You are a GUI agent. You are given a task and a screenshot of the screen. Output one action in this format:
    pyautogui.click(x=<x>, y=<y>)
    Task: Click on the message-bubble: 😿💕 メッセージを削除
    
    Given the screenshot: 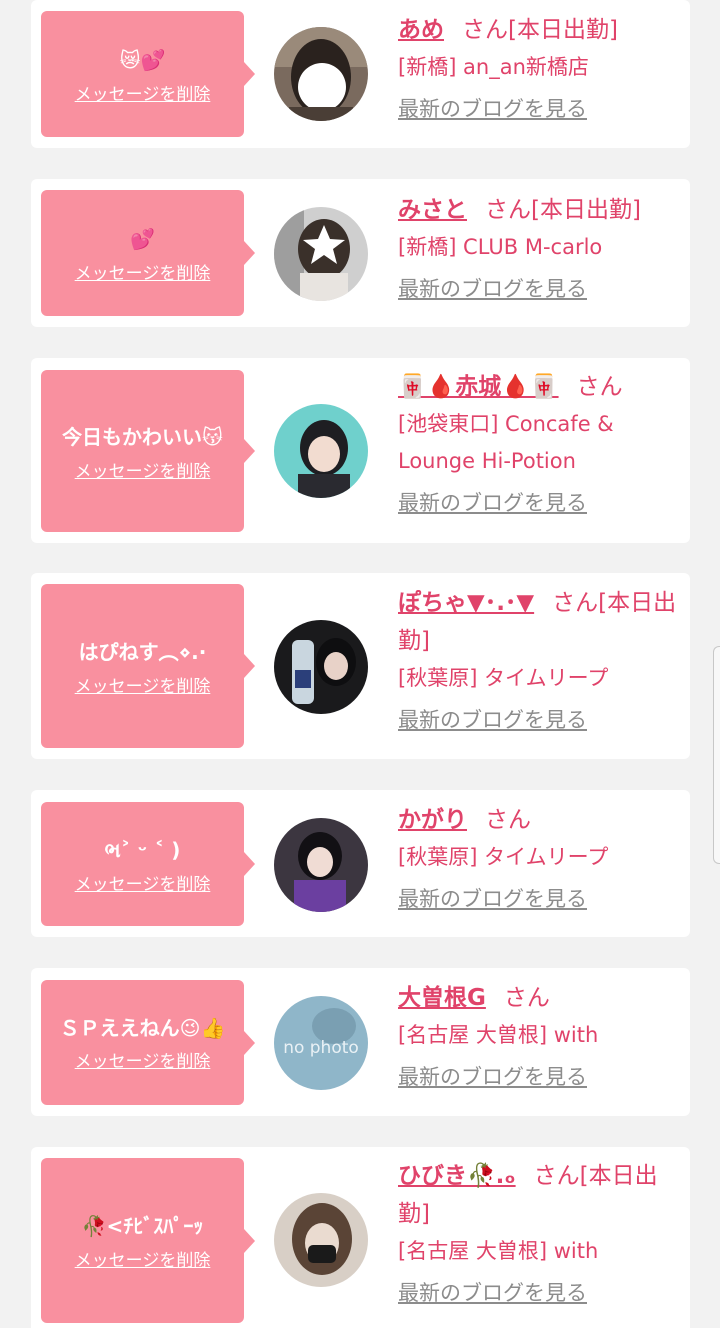 What is the action you would take?
    pyautogui.click(x=148, y=74)
    